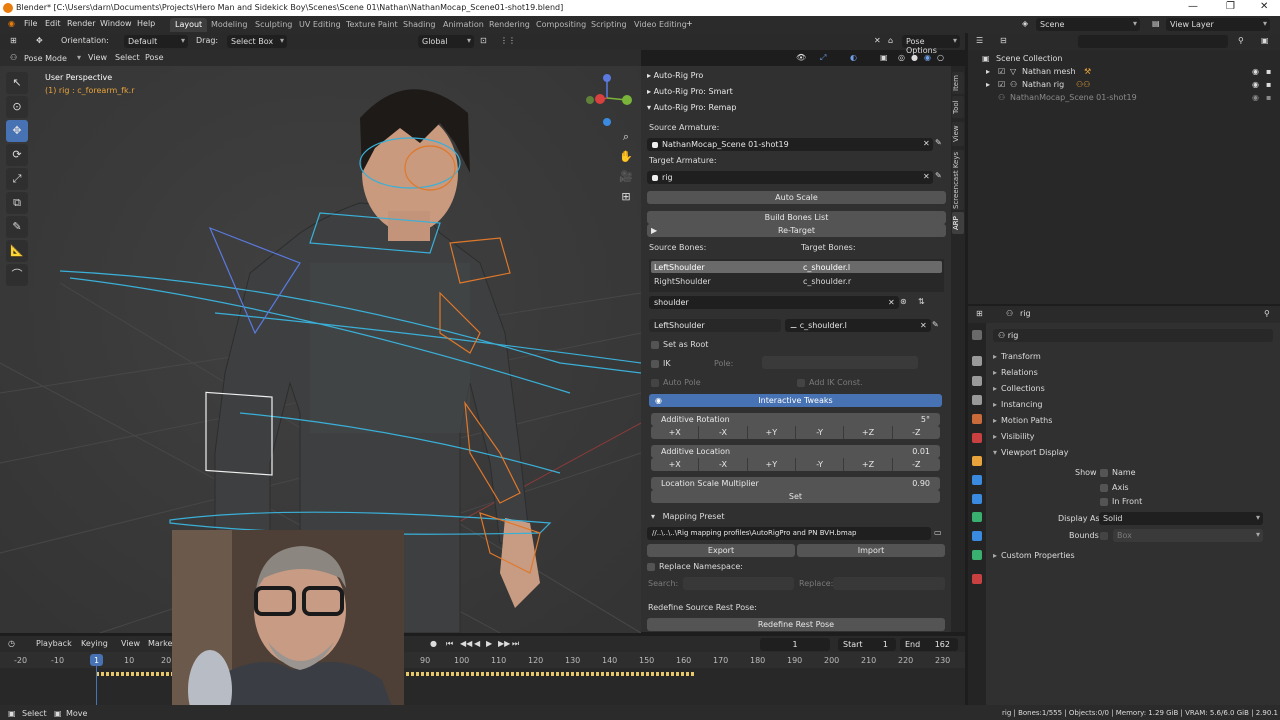 The height and width of the screenshot is (720, 1280). What do you see at coordinates (916, 464) in the screenshot?
I see `move-minus-z-button: -Z` at bounding box center [916, 464].